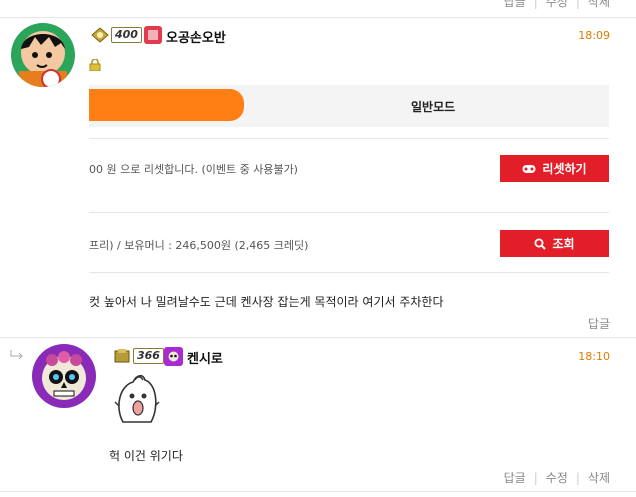 The width and height of the screenshot is (636, 497). Describe the element at coordinates (137, 401) in the screenshot. I see `shocked-sticker-image` at that location.